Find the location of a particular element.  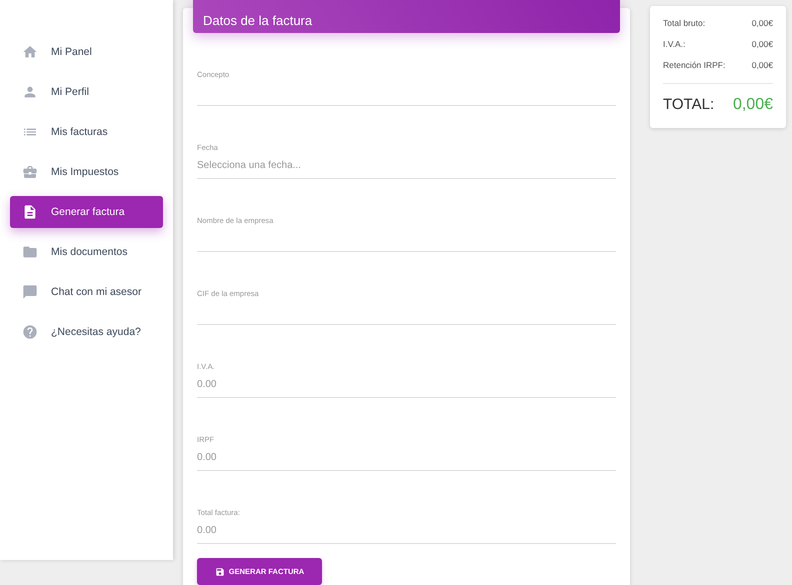

summary-label: Total bruto: is located at coordinates (684, 24).